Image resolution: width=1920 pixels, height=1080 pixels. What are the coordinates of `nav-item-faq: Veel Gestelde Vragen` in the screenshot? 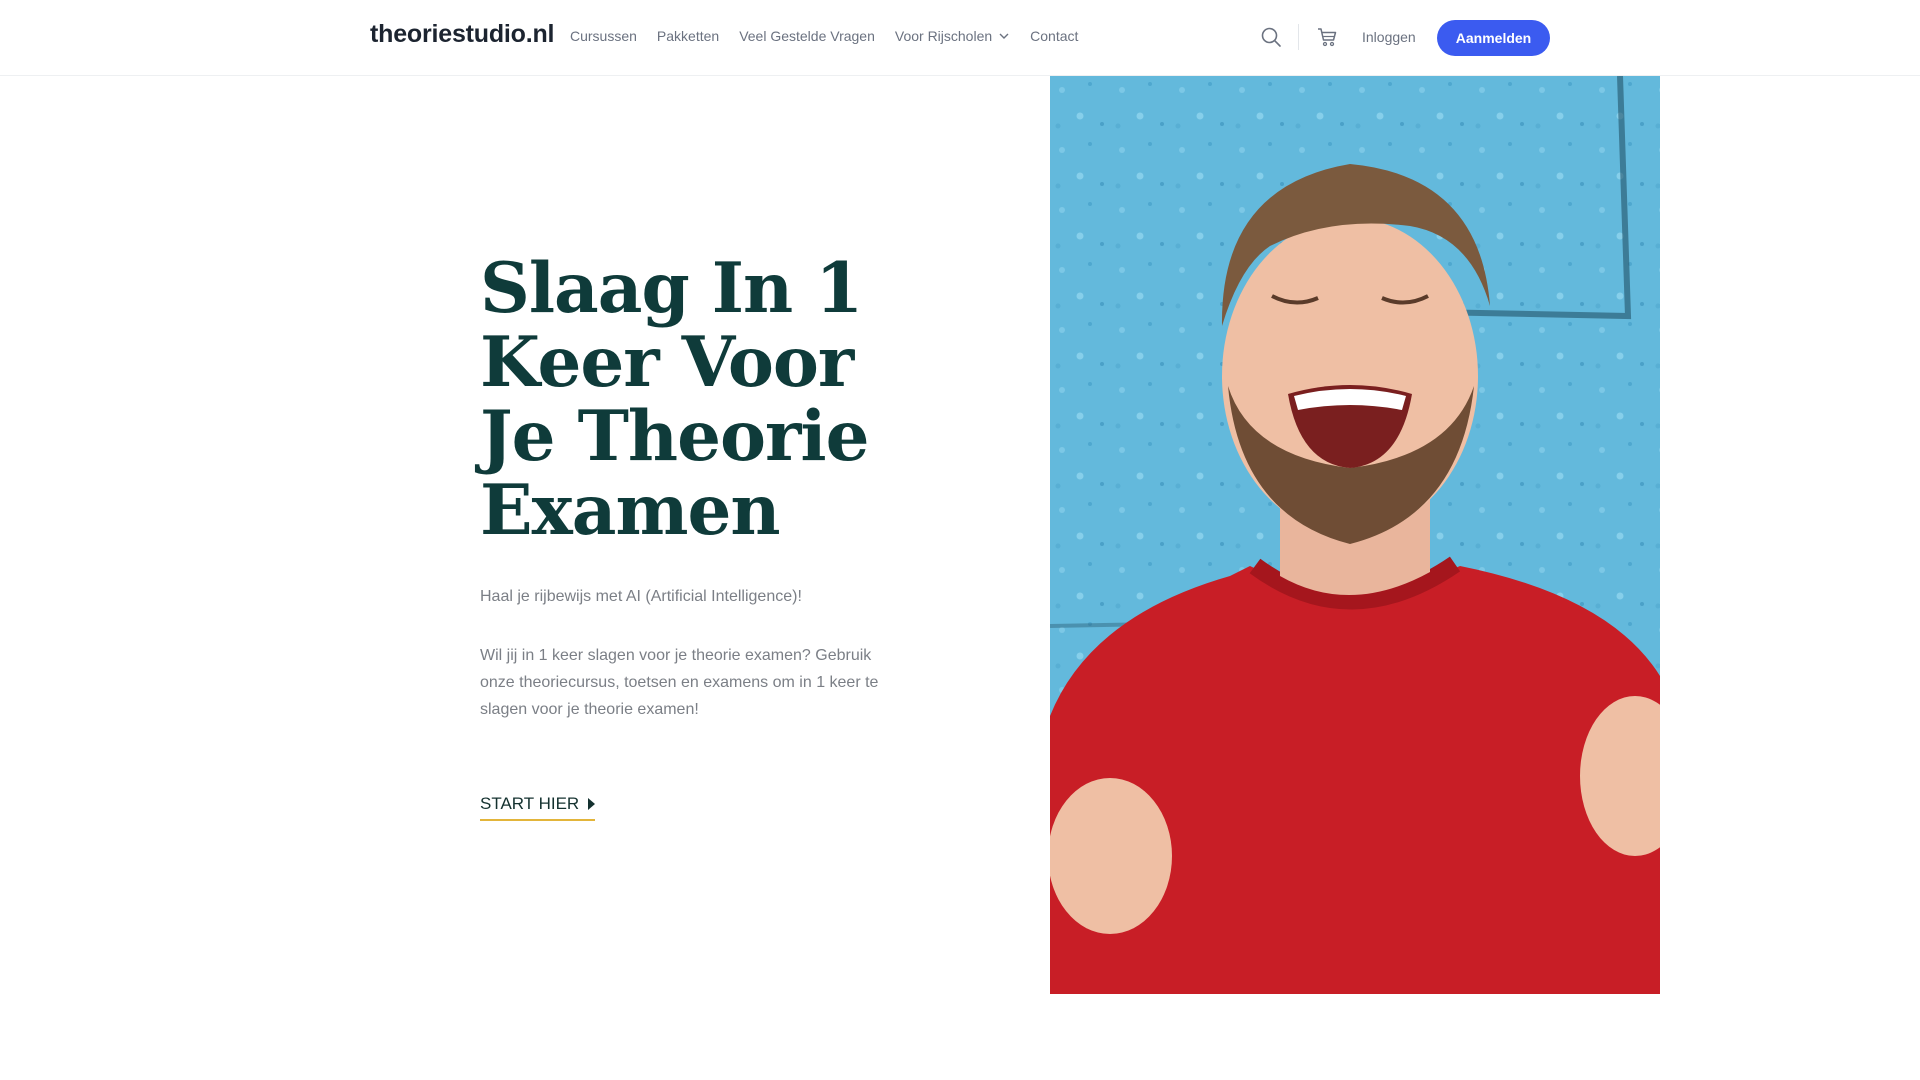 It's located at (807, 36).